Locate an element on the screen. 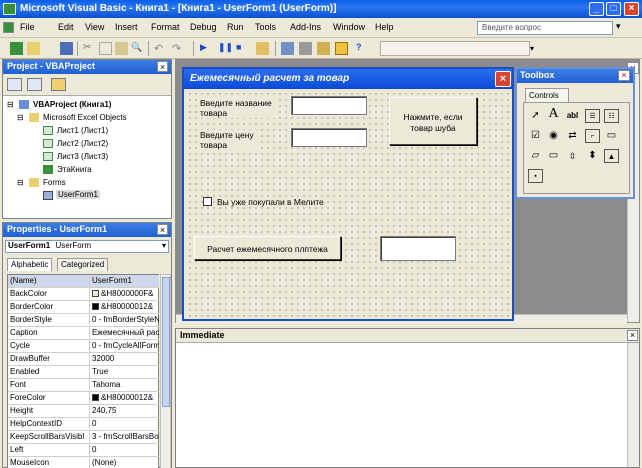 The width and height of the screenshot is (642, 468). property-row: BorderStyle 0 - fmBorderStyleN is located at coordinates (83, 320).